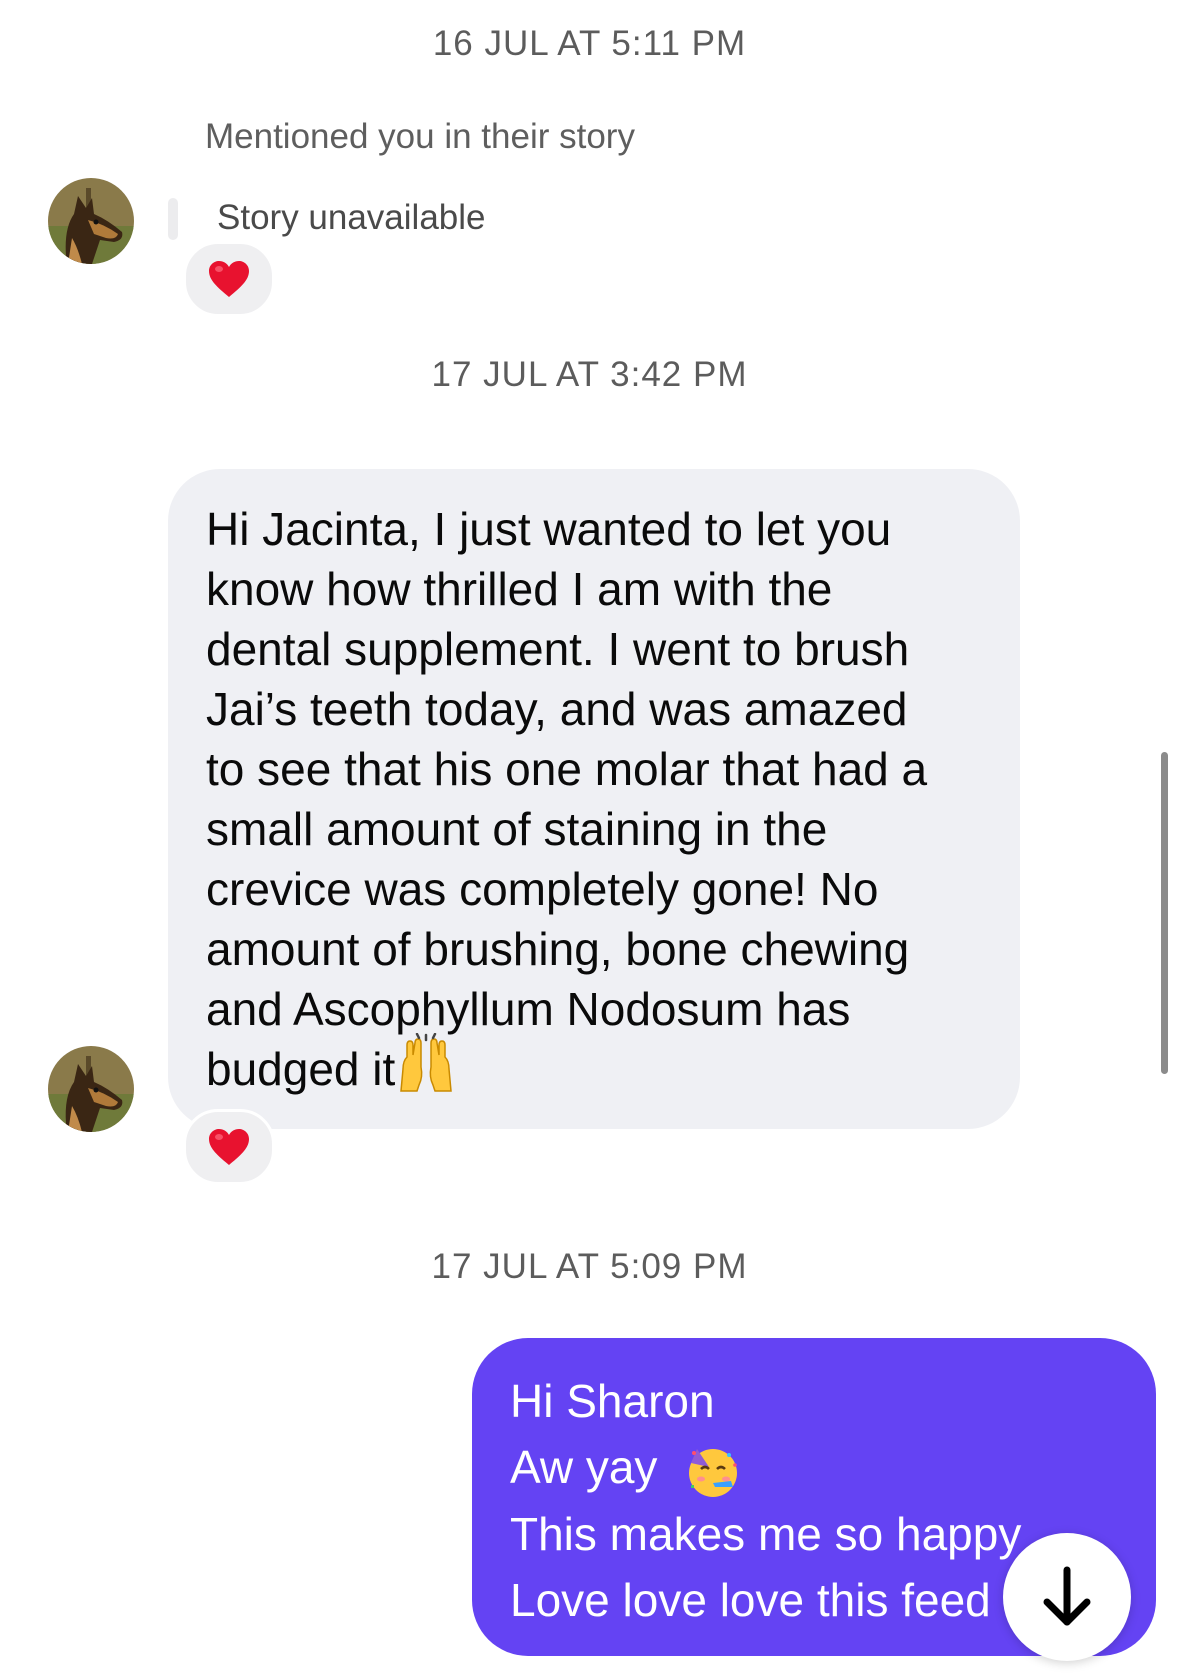 The width and height of the screenshot is (1179, 1679). Describe the element at coordinates (589, 374) in the screenshot. I see `timestamp: 17 JUL AT 3:42 PM` at that location.